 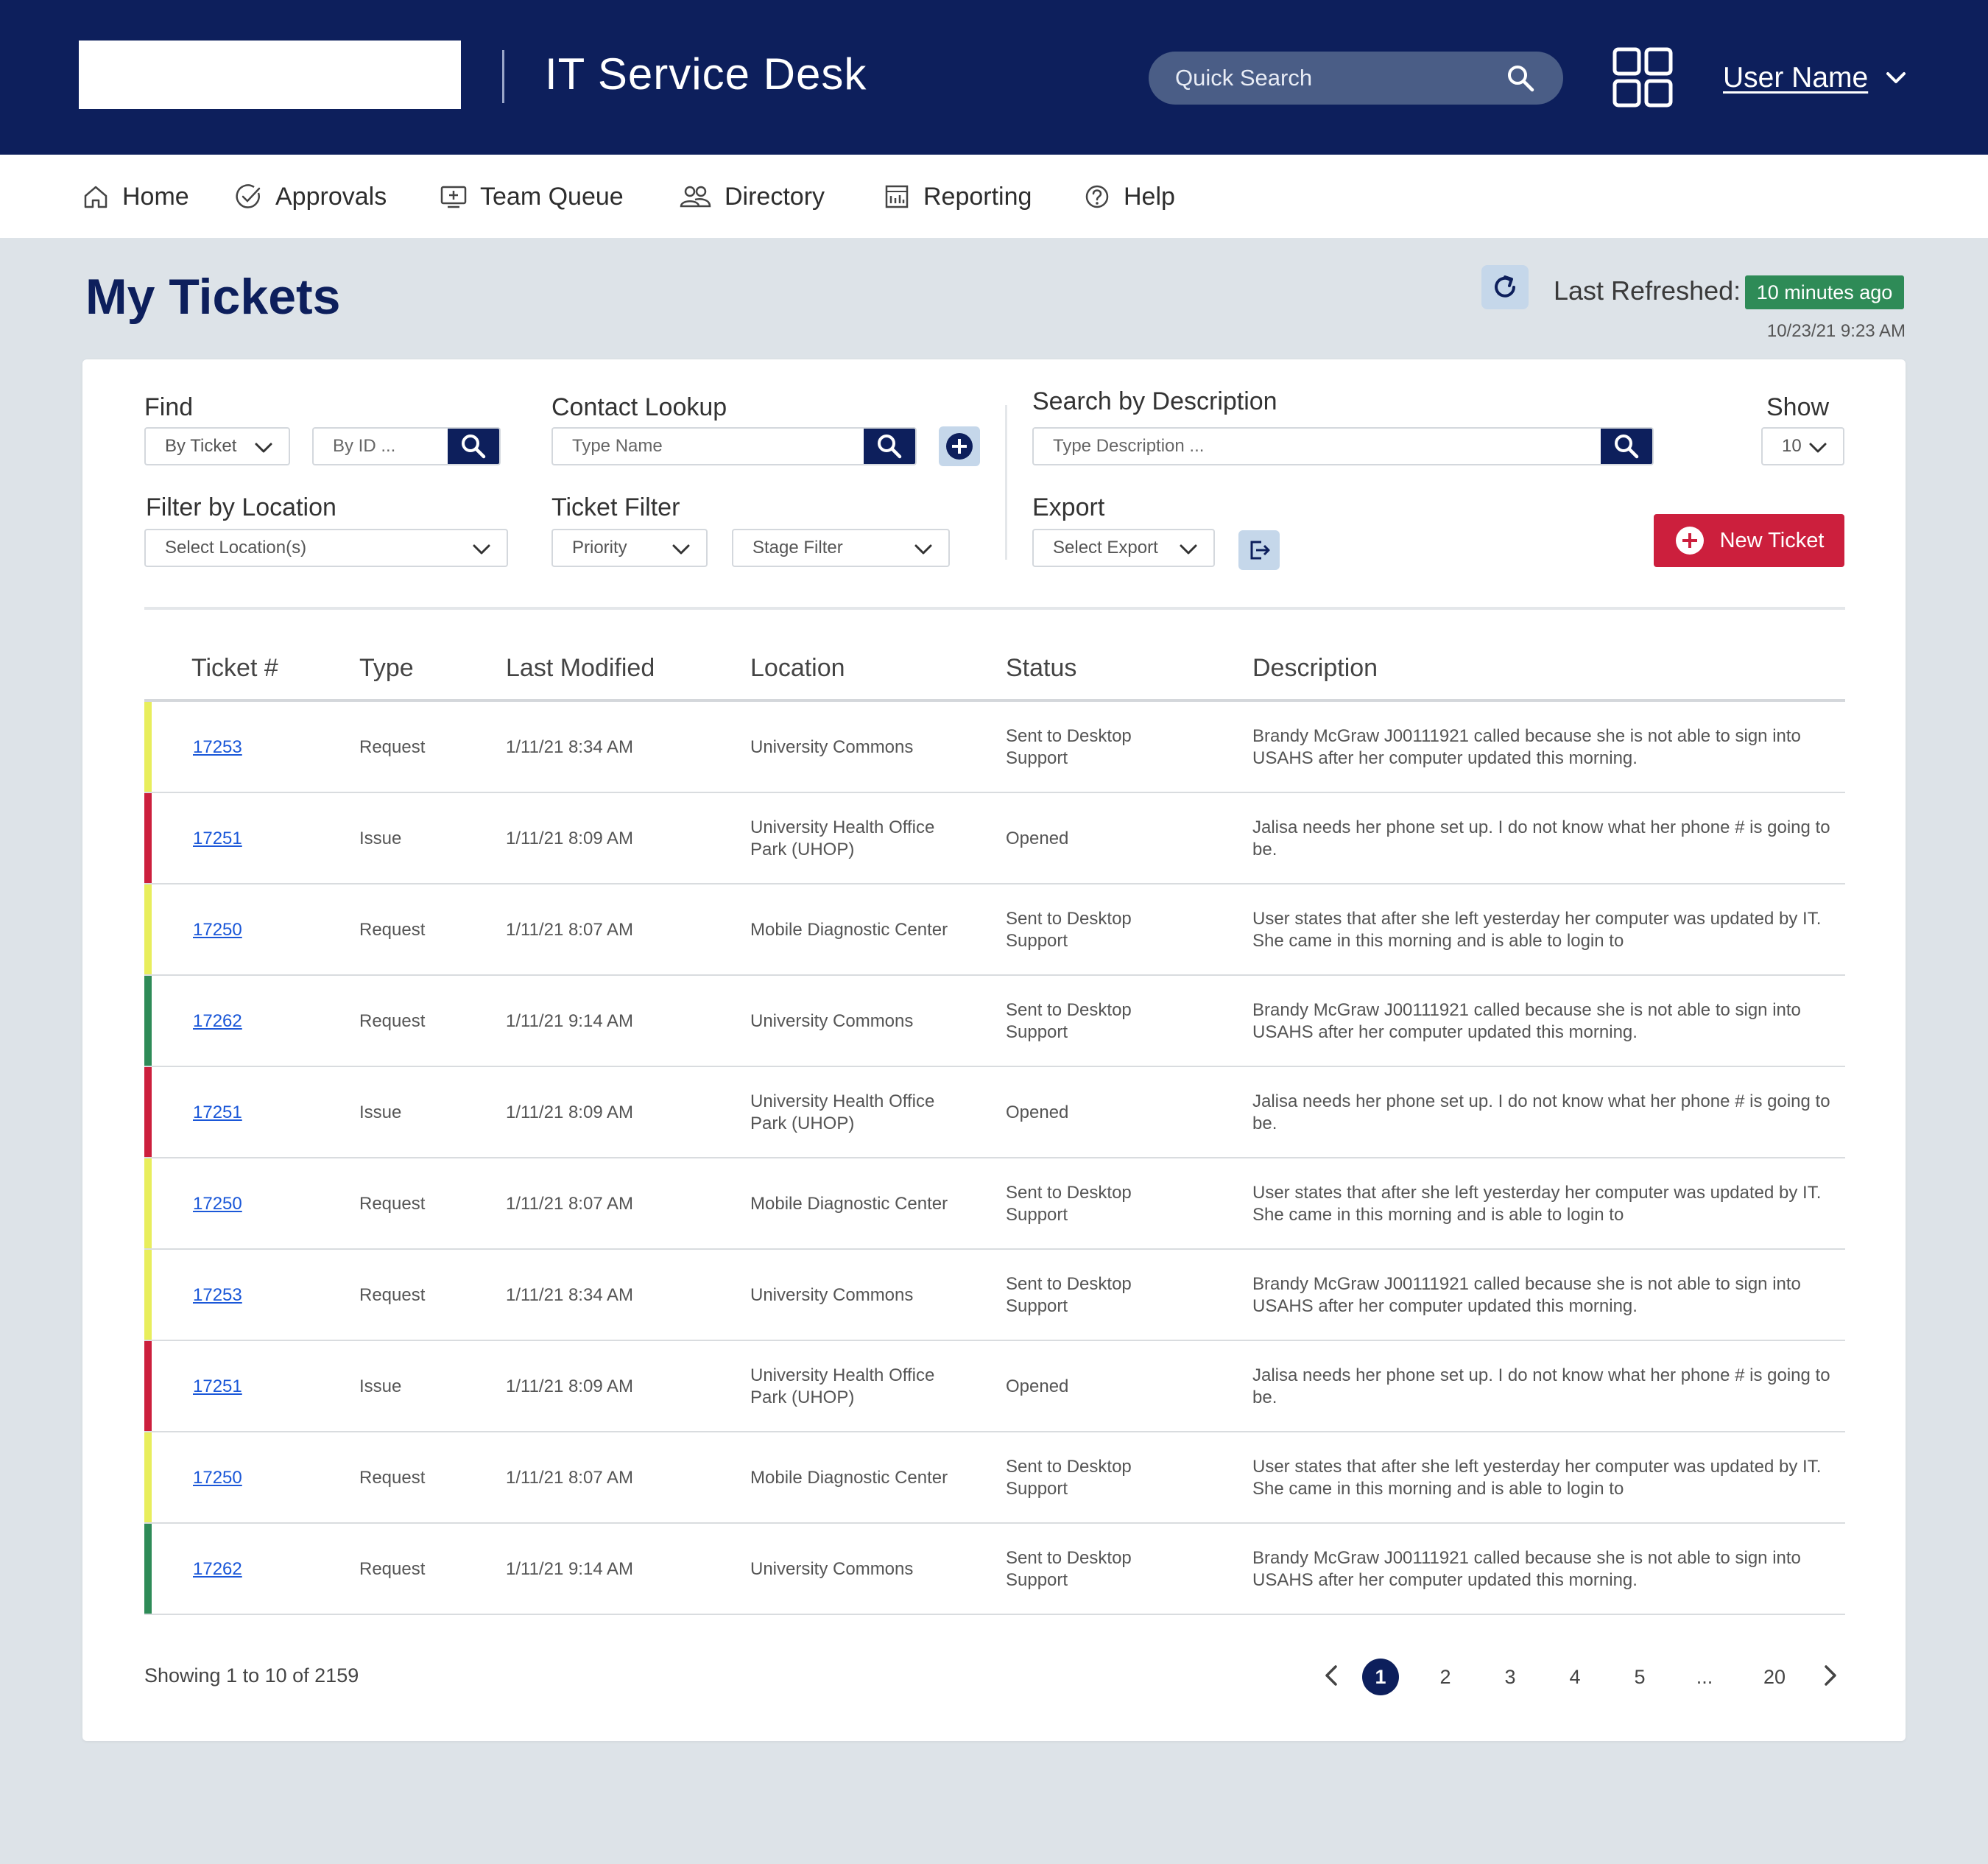 What do you see at coordinates (386, 668) in the screenshot?
I see `col-header-type: Type` at bounding box center [386, 668].